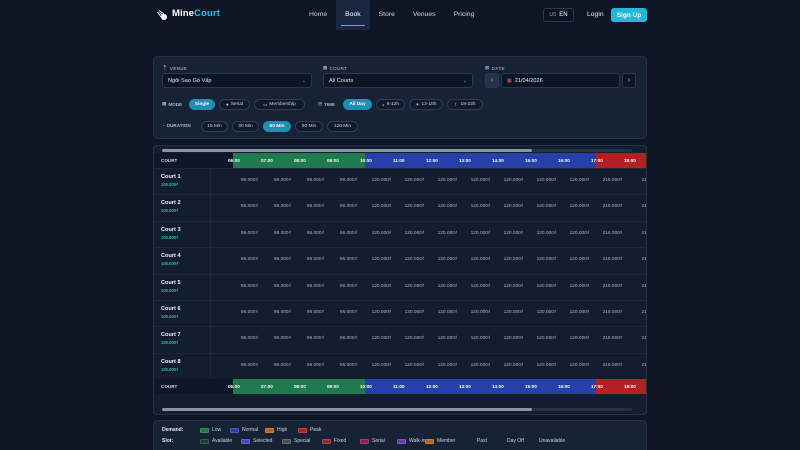 The image size is (800, 450). Describe the element at coordinates (426, 104) in the screenshot. I see `time-12-18h: ☀ 12-18h` at that location.